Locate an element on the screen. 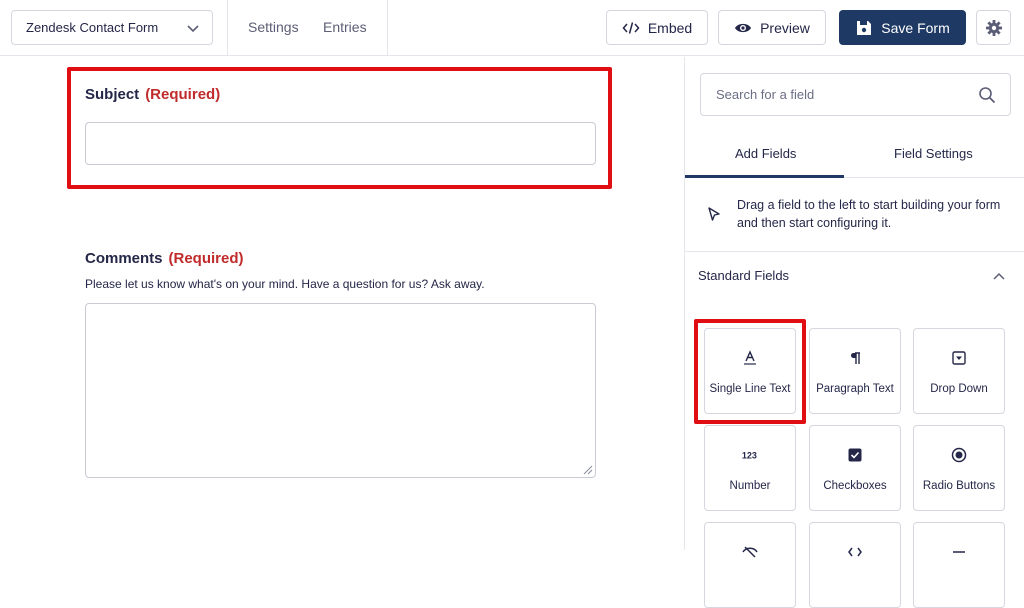 The width and height of the screenshot is (1024, 608). chevron-up-icon is located at coordinates (999, 276).